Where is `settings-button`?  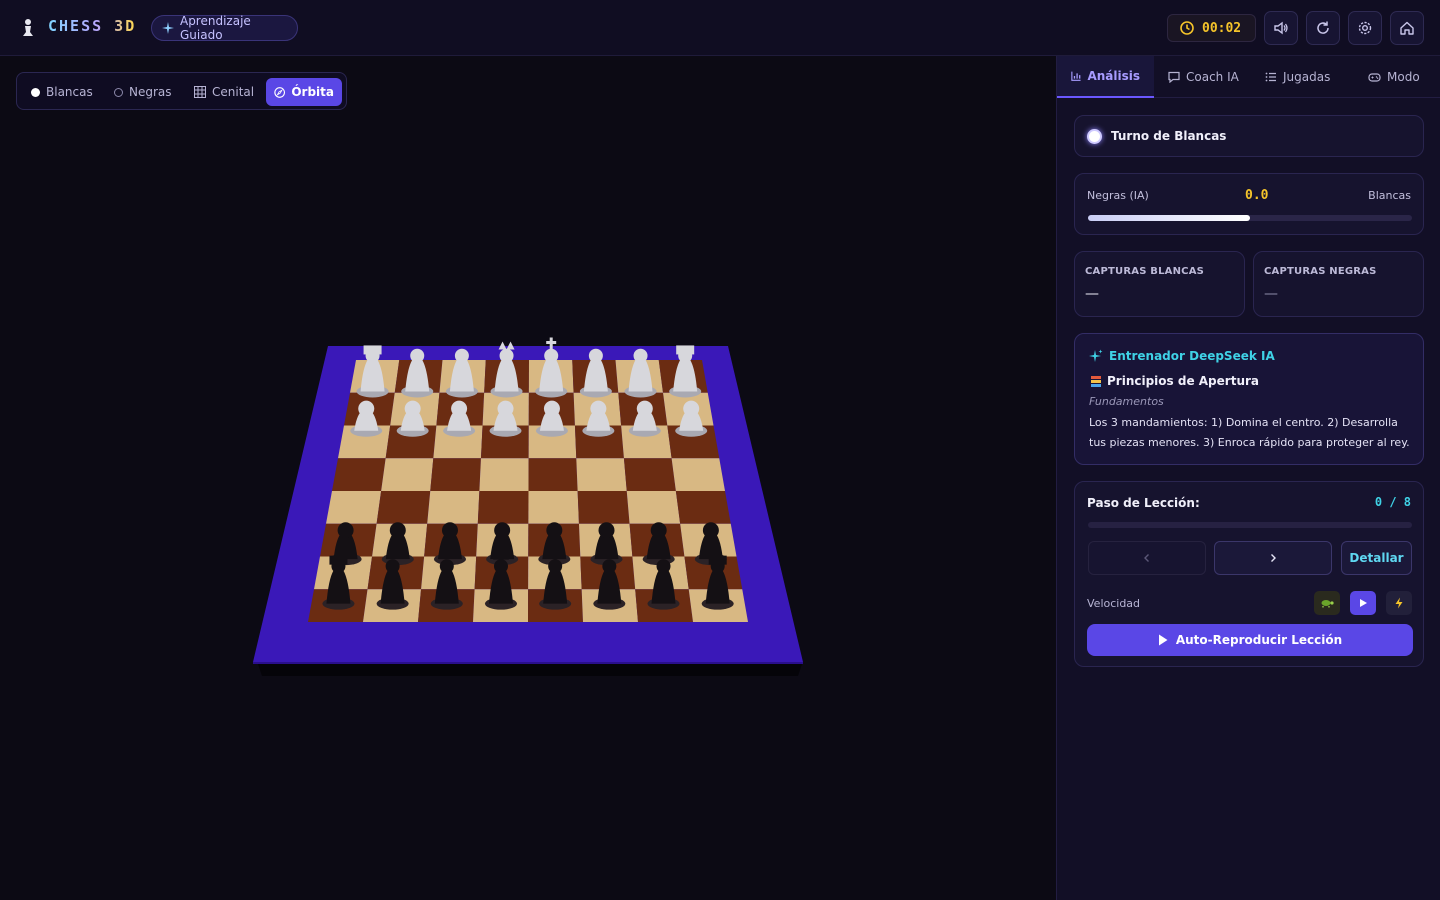
settings-button is located at coordinates (1365, 28).